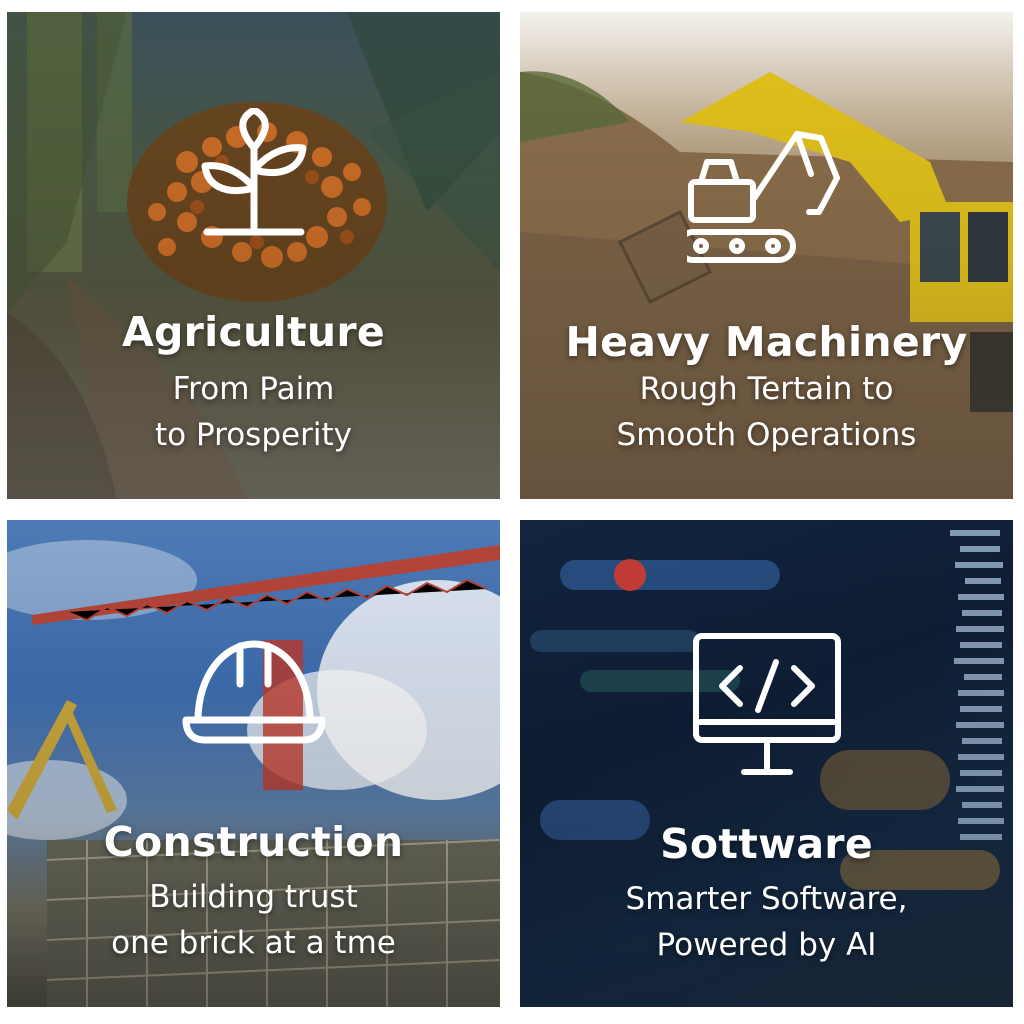 The height and width of the screenshot is (1024, 1024). Describe the element at coordinates (254, 694) in the screenshot. I see `hard-hat-icon` at that location.